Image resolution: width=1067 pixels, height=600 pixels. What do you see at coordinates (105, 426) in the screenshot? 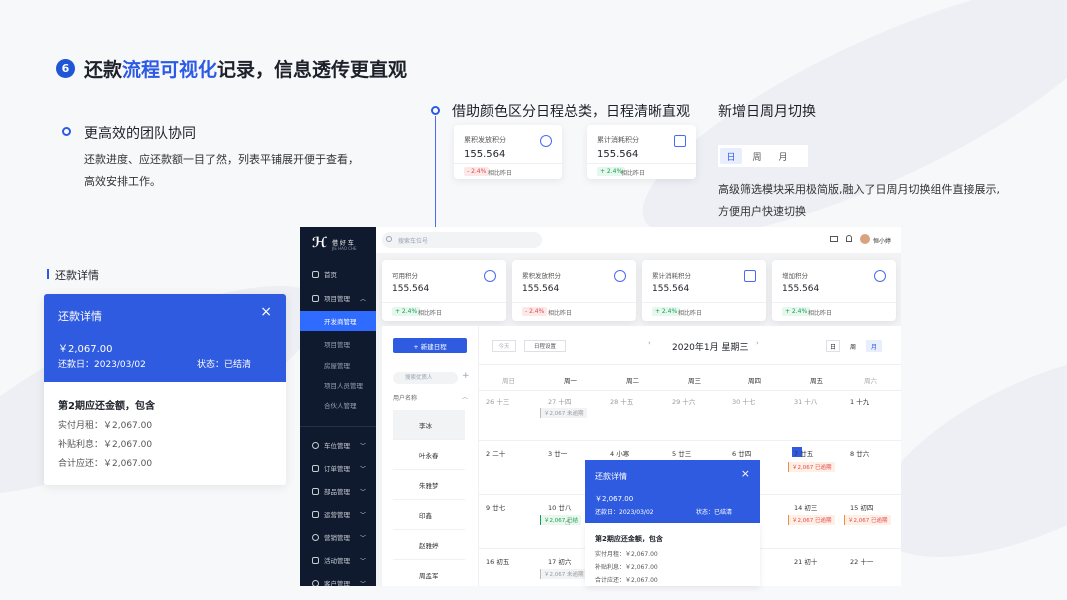
I see `detail-row: 实付月租：￥2,067.00` at bounding box center [105, 426].